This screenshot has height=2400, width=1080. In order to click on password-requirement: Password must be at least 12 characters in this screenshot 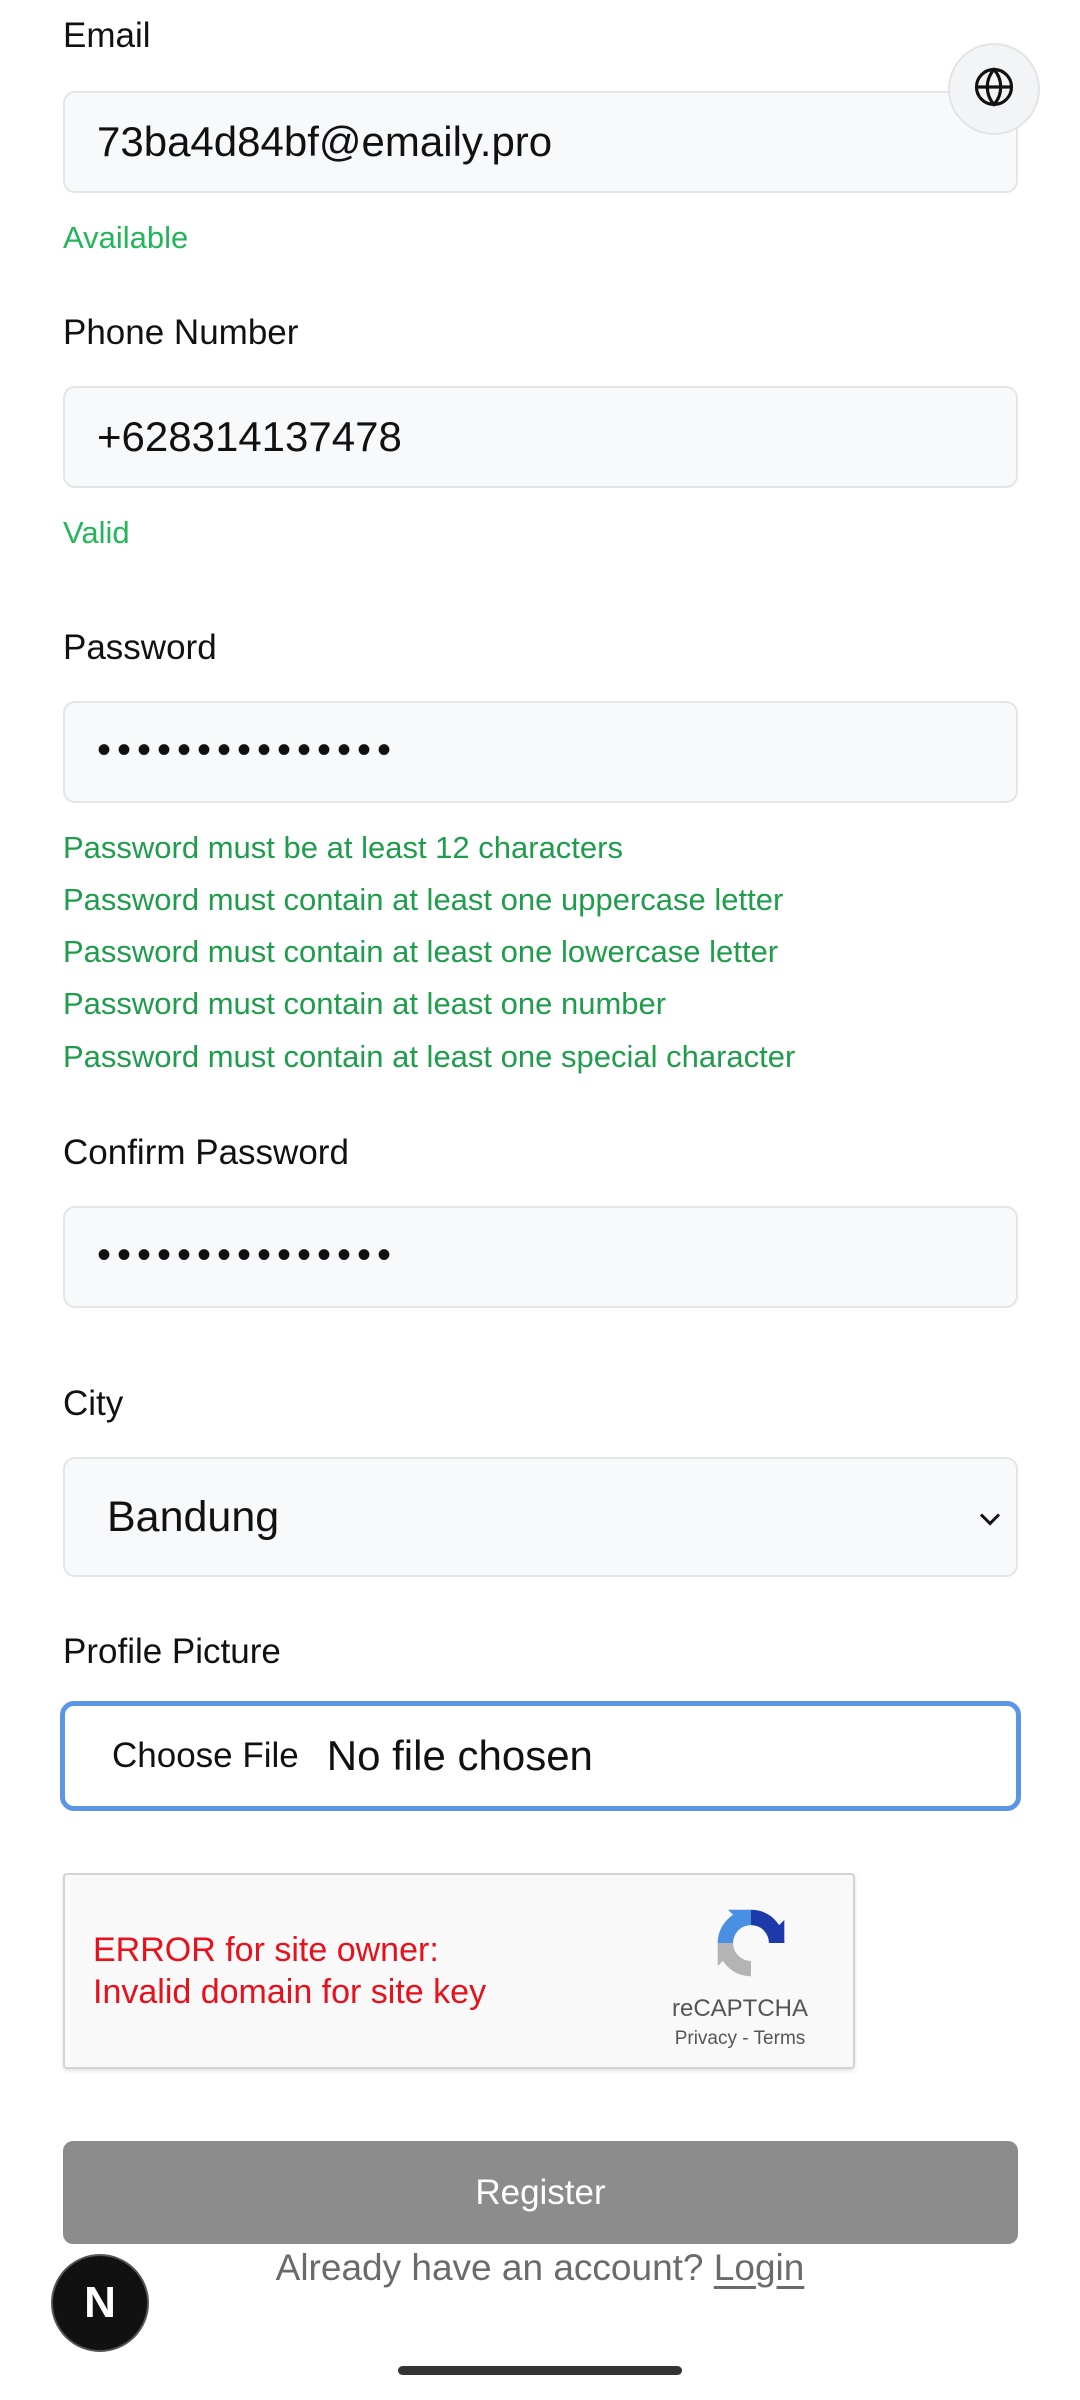, I will do `click(343, 847)`.